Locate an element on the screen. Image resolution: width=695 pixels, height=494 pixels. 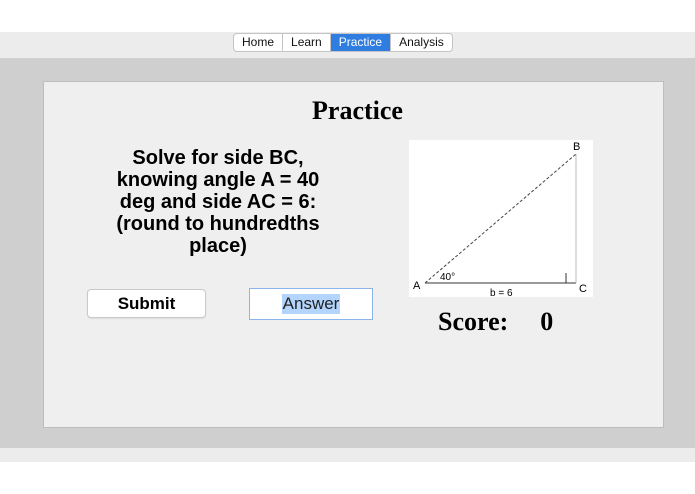
question-line: Solve for side BC, is located at coordinates (218, 158).